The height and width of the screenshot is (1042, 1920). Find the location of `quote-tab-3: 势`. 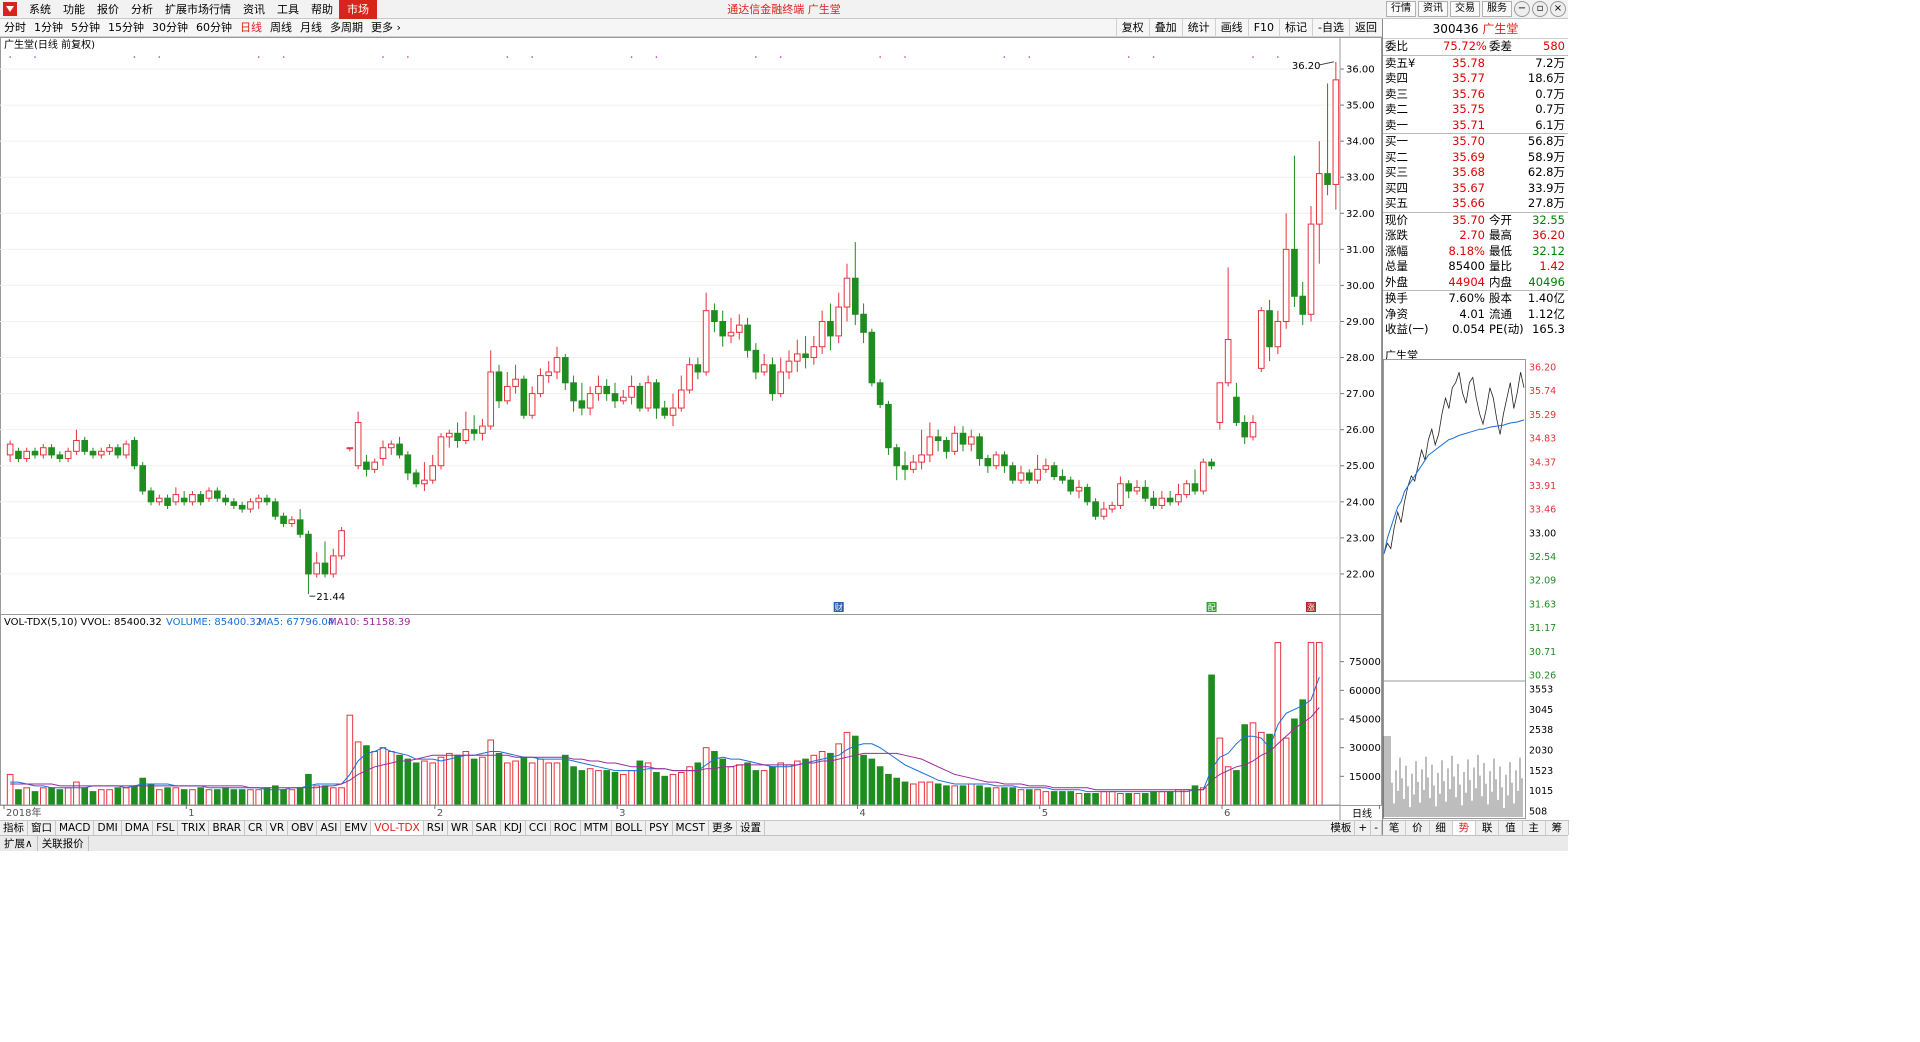

quote-tab-3: 势 is located at coordinates (1464, 828).